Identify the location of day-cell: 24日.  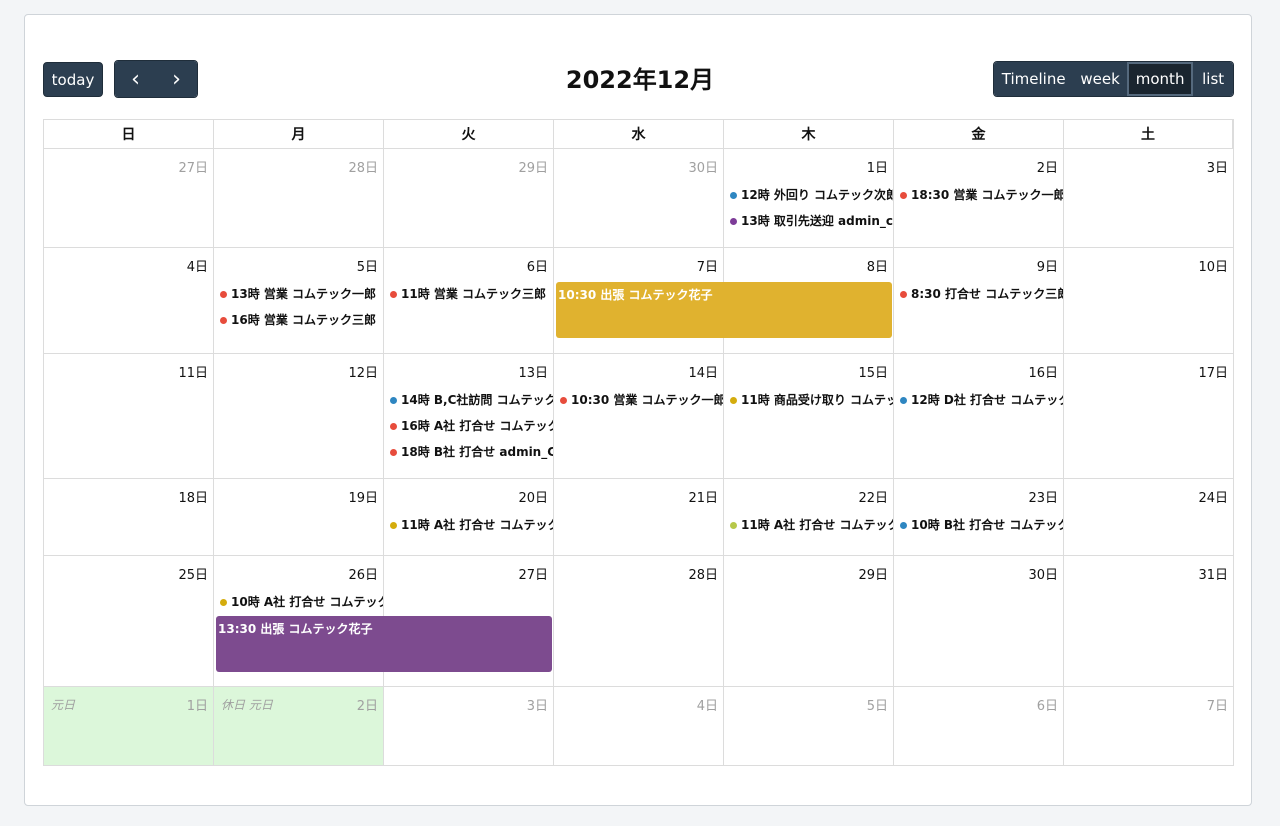
(1148, 517).